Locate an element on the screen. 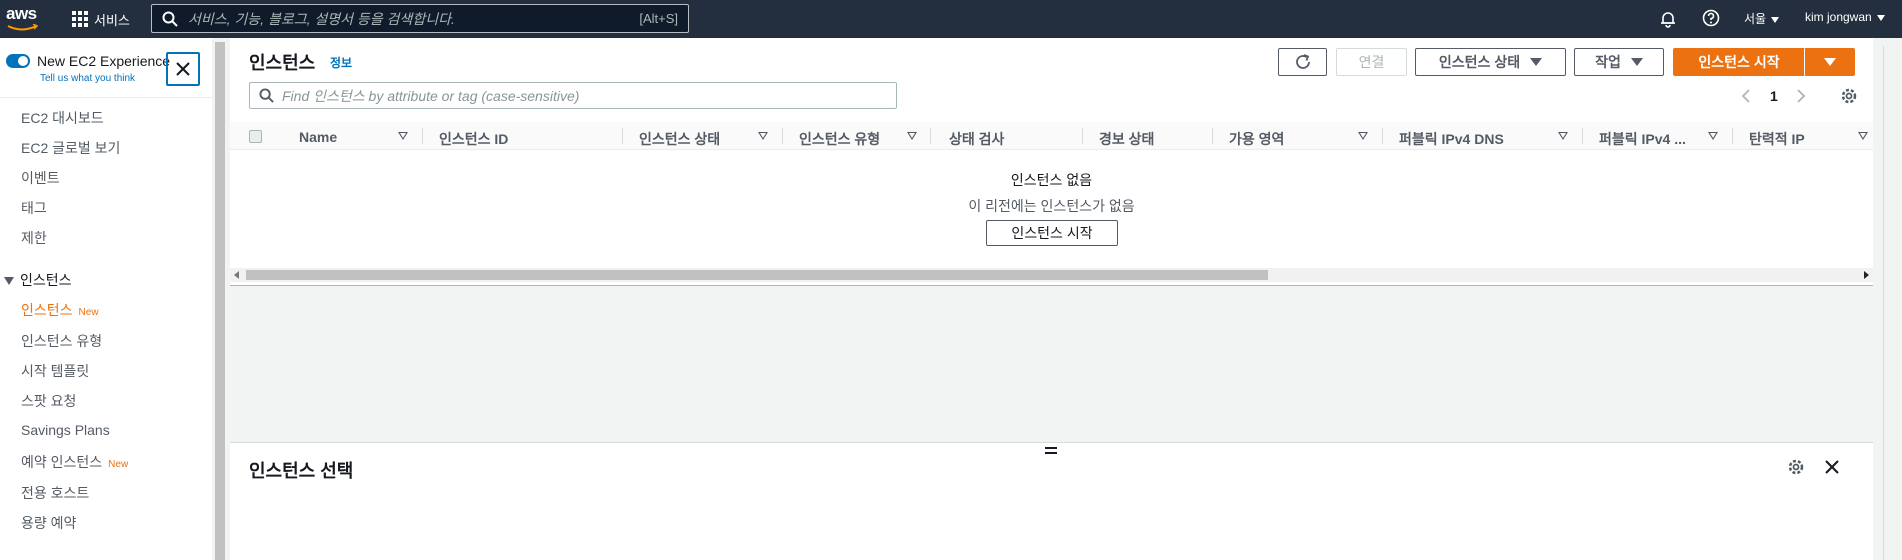 Image resolution: width=1902 pixels, height=560 pixels. info-link: 정보 is located at coordinates (341, 62).